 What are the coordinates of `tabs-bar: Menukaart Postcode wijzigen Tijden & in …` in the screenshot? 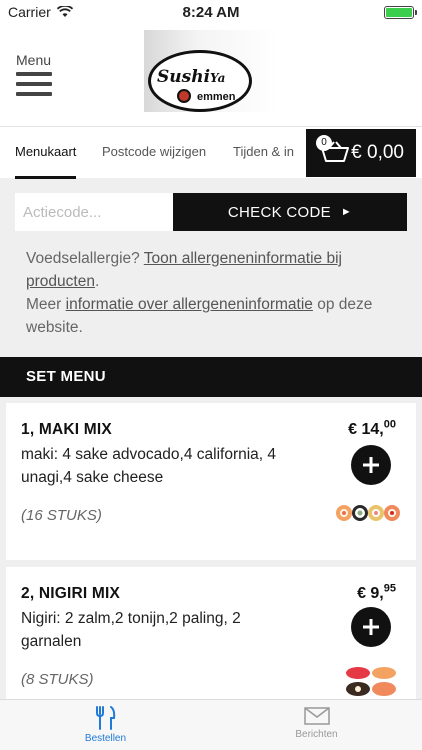 It's located at (211, 152).